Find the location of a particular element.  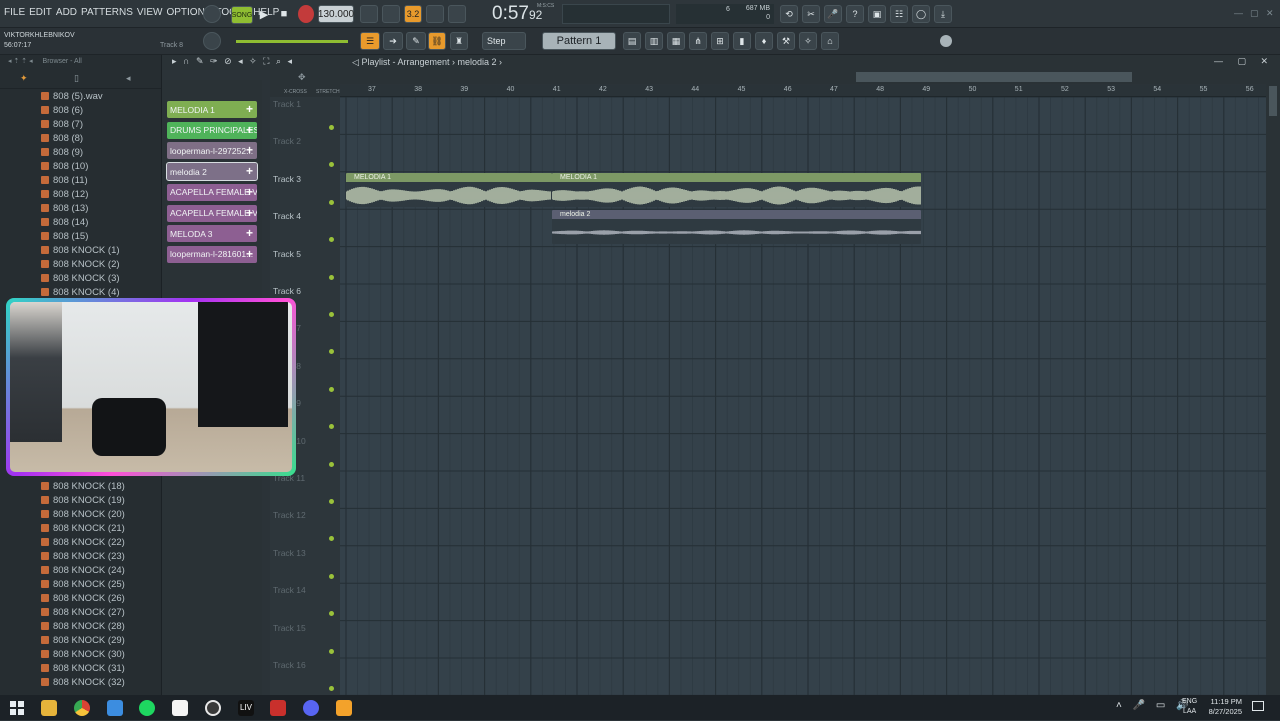

store-icon is located at coordinates (115, 708).